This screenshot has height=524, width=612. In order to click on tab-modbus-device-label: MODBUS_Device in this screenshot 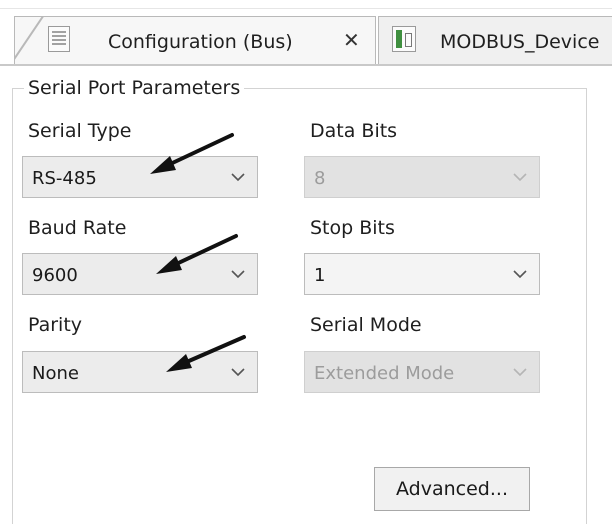, I will do `click(520, 42)`.